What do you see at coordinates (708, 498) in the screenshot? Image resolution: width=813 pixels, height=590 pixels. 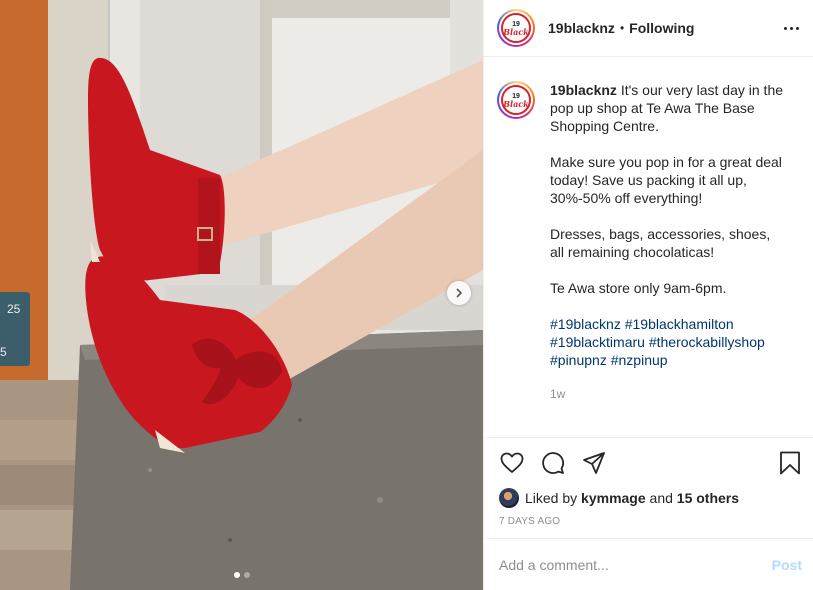 I see `likes-others-link: 15 others` at bounding box center [708, 498].